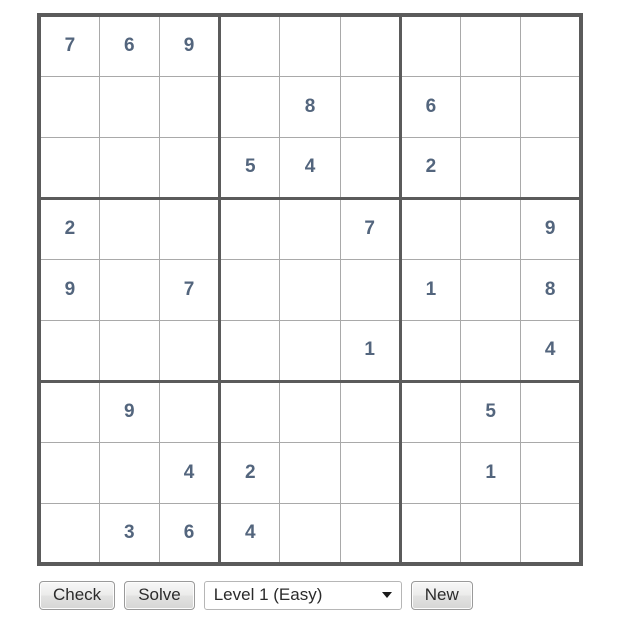 The image size is (620, 620). I want to click on sudoku-cell-r9c6, so click(370, 533).